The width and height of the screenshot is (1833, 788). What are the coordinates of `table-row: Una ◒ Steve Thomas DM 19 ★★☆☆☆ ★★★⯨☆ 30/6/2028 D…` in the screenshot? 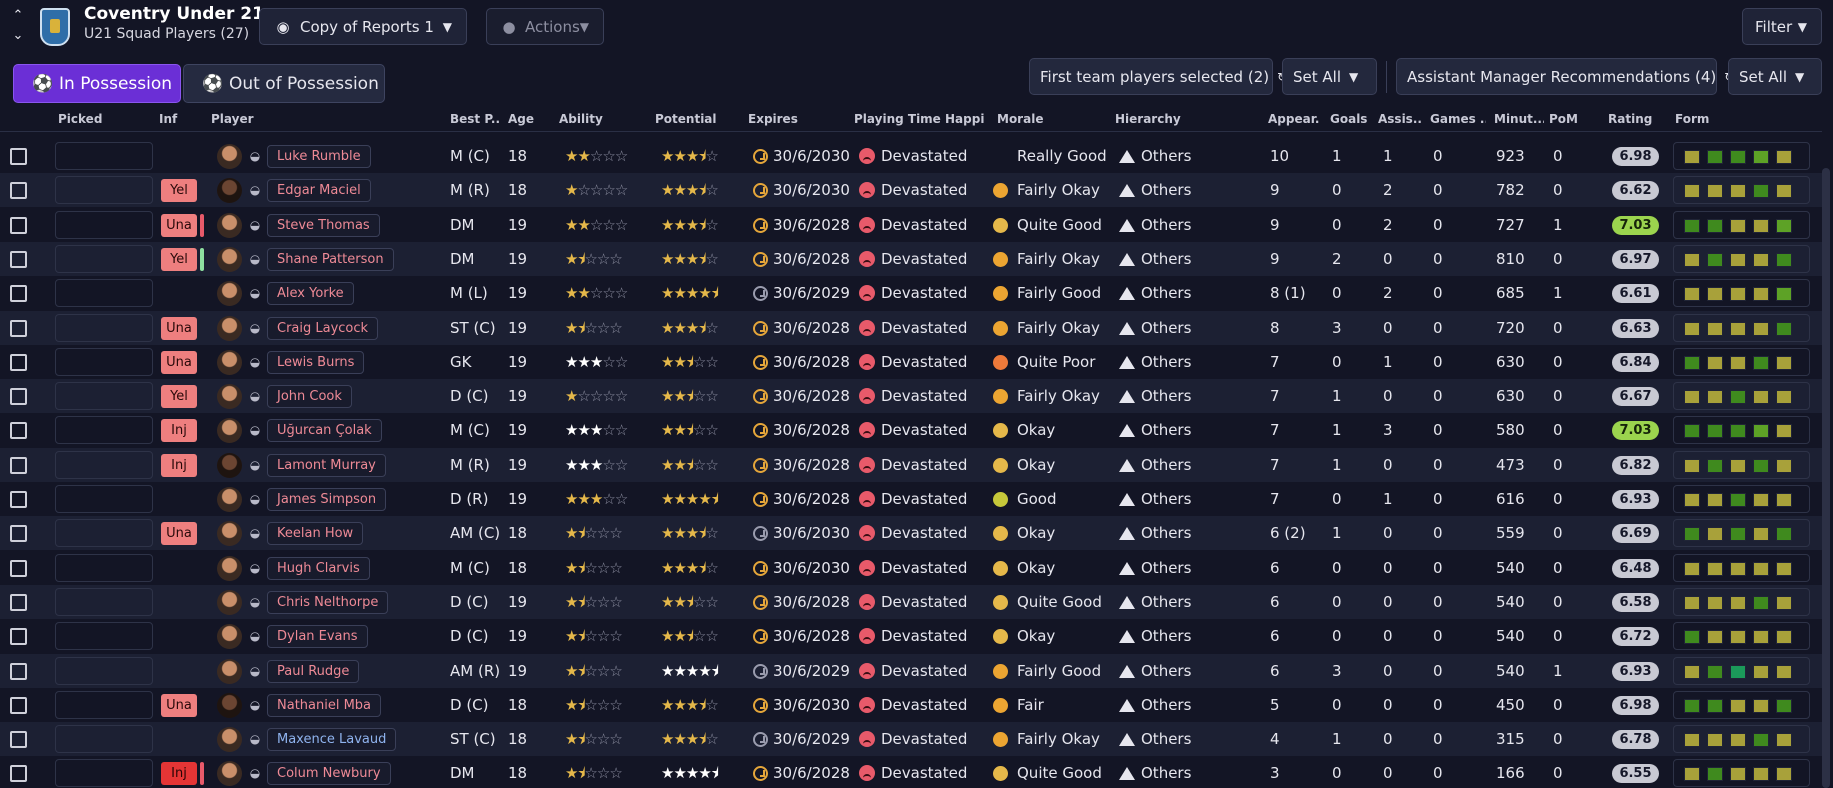 It's located at (911, 225).